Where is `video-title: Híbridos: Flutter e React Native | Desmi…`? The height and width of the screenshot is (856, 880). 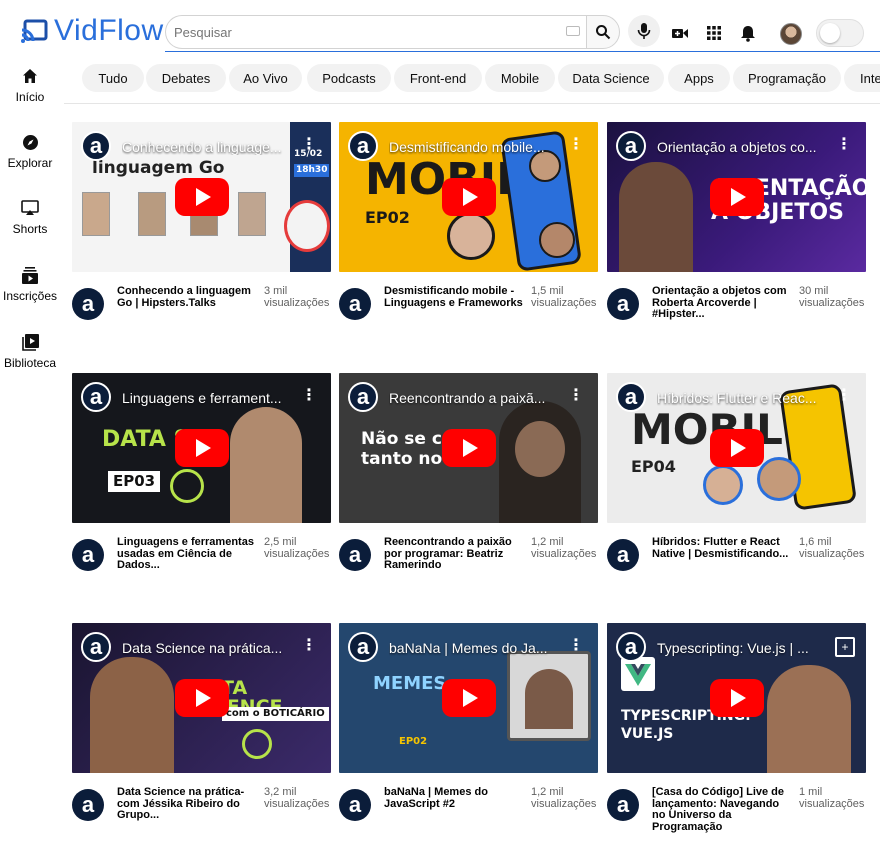
video-title: Híbridos: Flutter e React Native | Desmi… is located at coordinates (723, 548).